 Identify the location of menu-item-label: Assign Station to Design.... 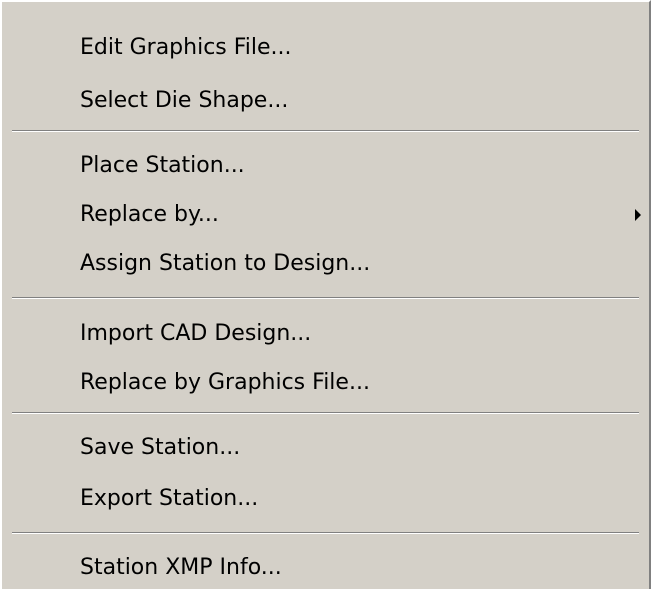
(225, 263).